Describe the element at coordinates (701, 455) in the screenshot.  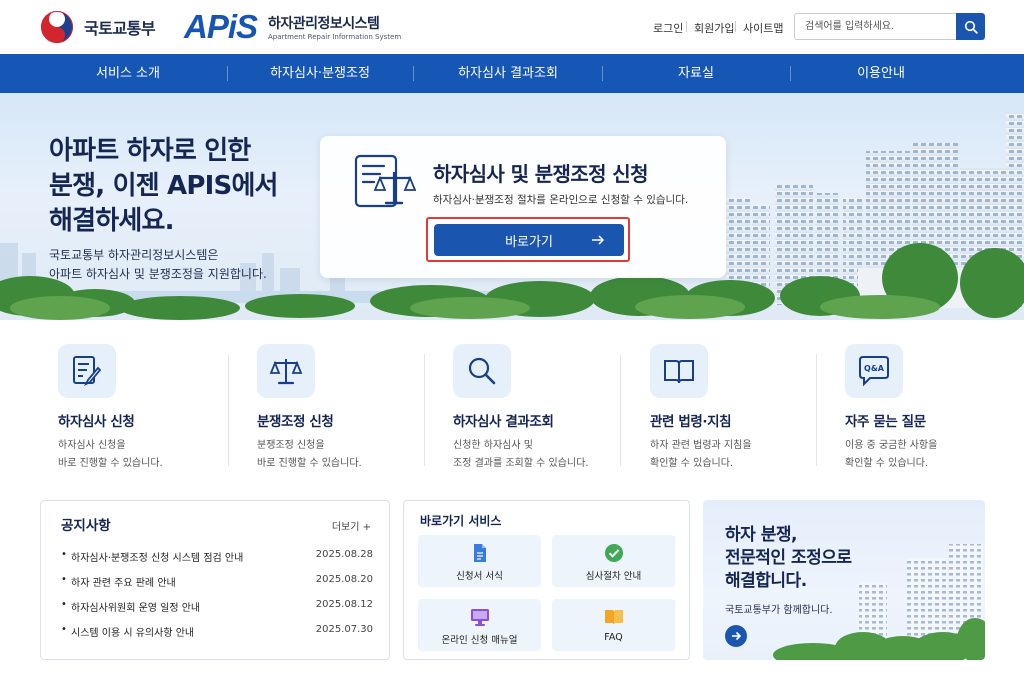
I see `service-description: 하자 관련 법령과 지침을 확인할 수 있습니다.` at that location.